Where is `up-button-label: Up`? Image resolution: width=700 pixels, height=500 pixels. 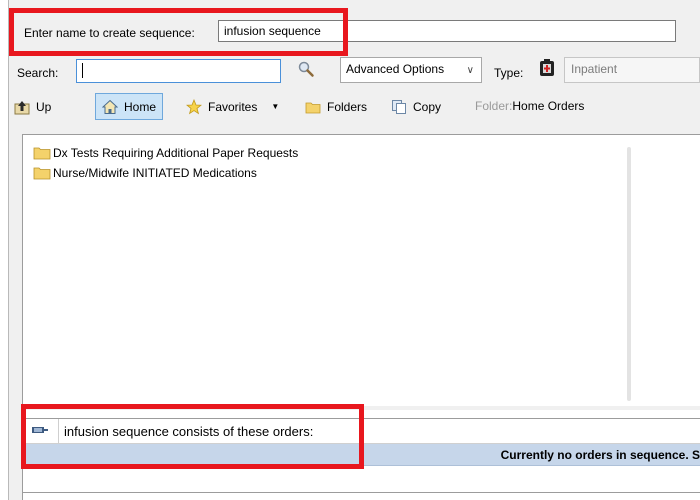
up-button-label: Up is located at coordinates (44, 106).